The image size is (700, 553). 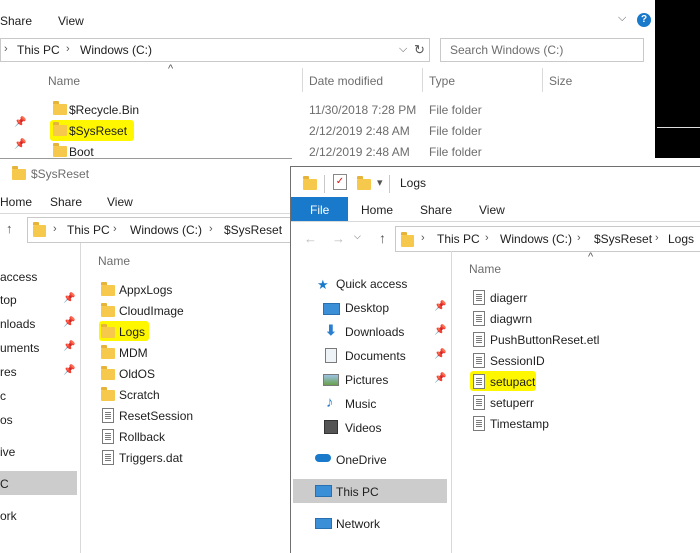 What do you see at coordinates (360, 404) in the screenshot?
I see `nav-item-music: Music` at bounding box center [360, 404].